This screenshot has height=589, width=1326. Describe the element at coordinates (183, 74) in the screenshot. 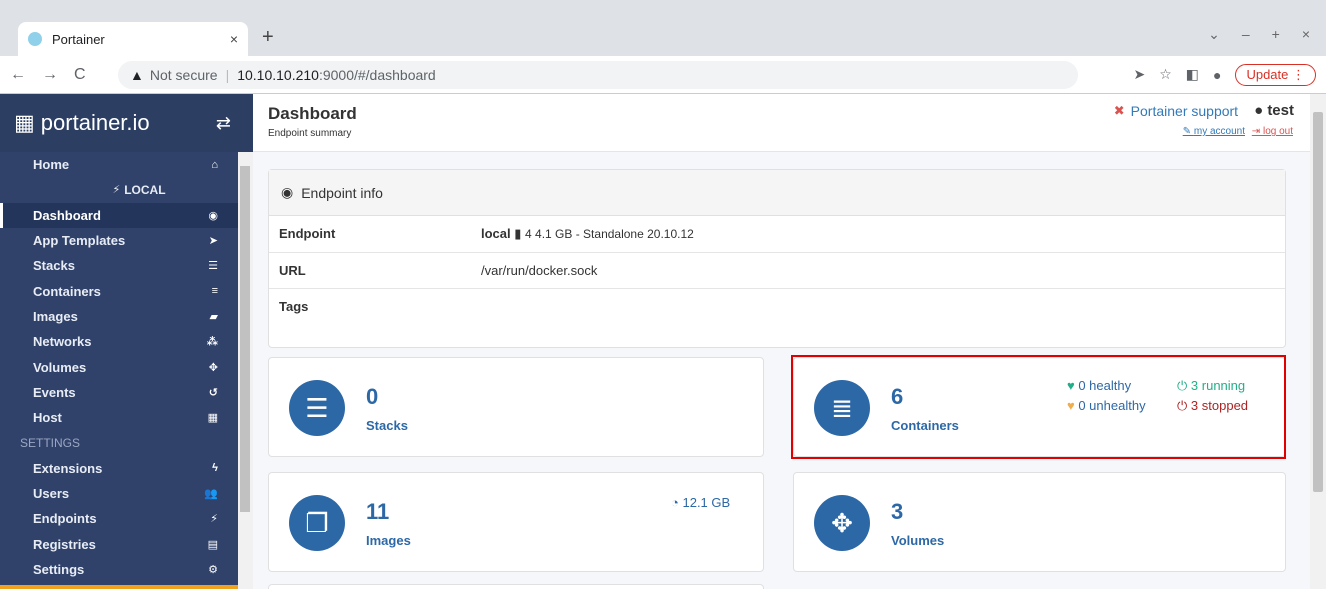

I see `security-label: Not secure` at that location.